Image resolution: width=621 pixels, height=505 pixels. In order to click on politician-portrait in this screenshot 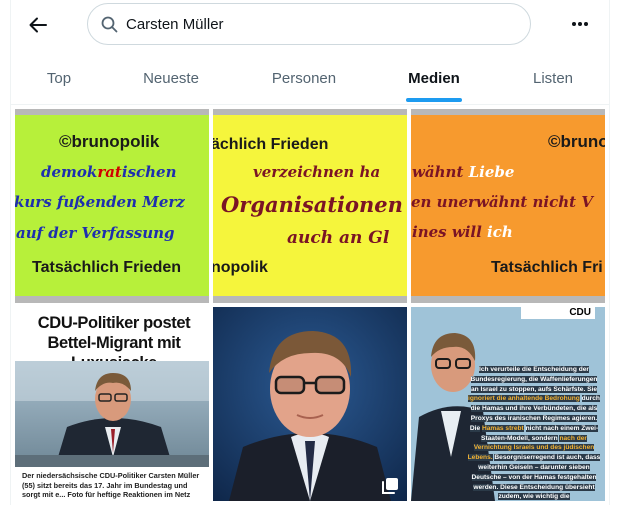, I will do `click(310, 404)`.